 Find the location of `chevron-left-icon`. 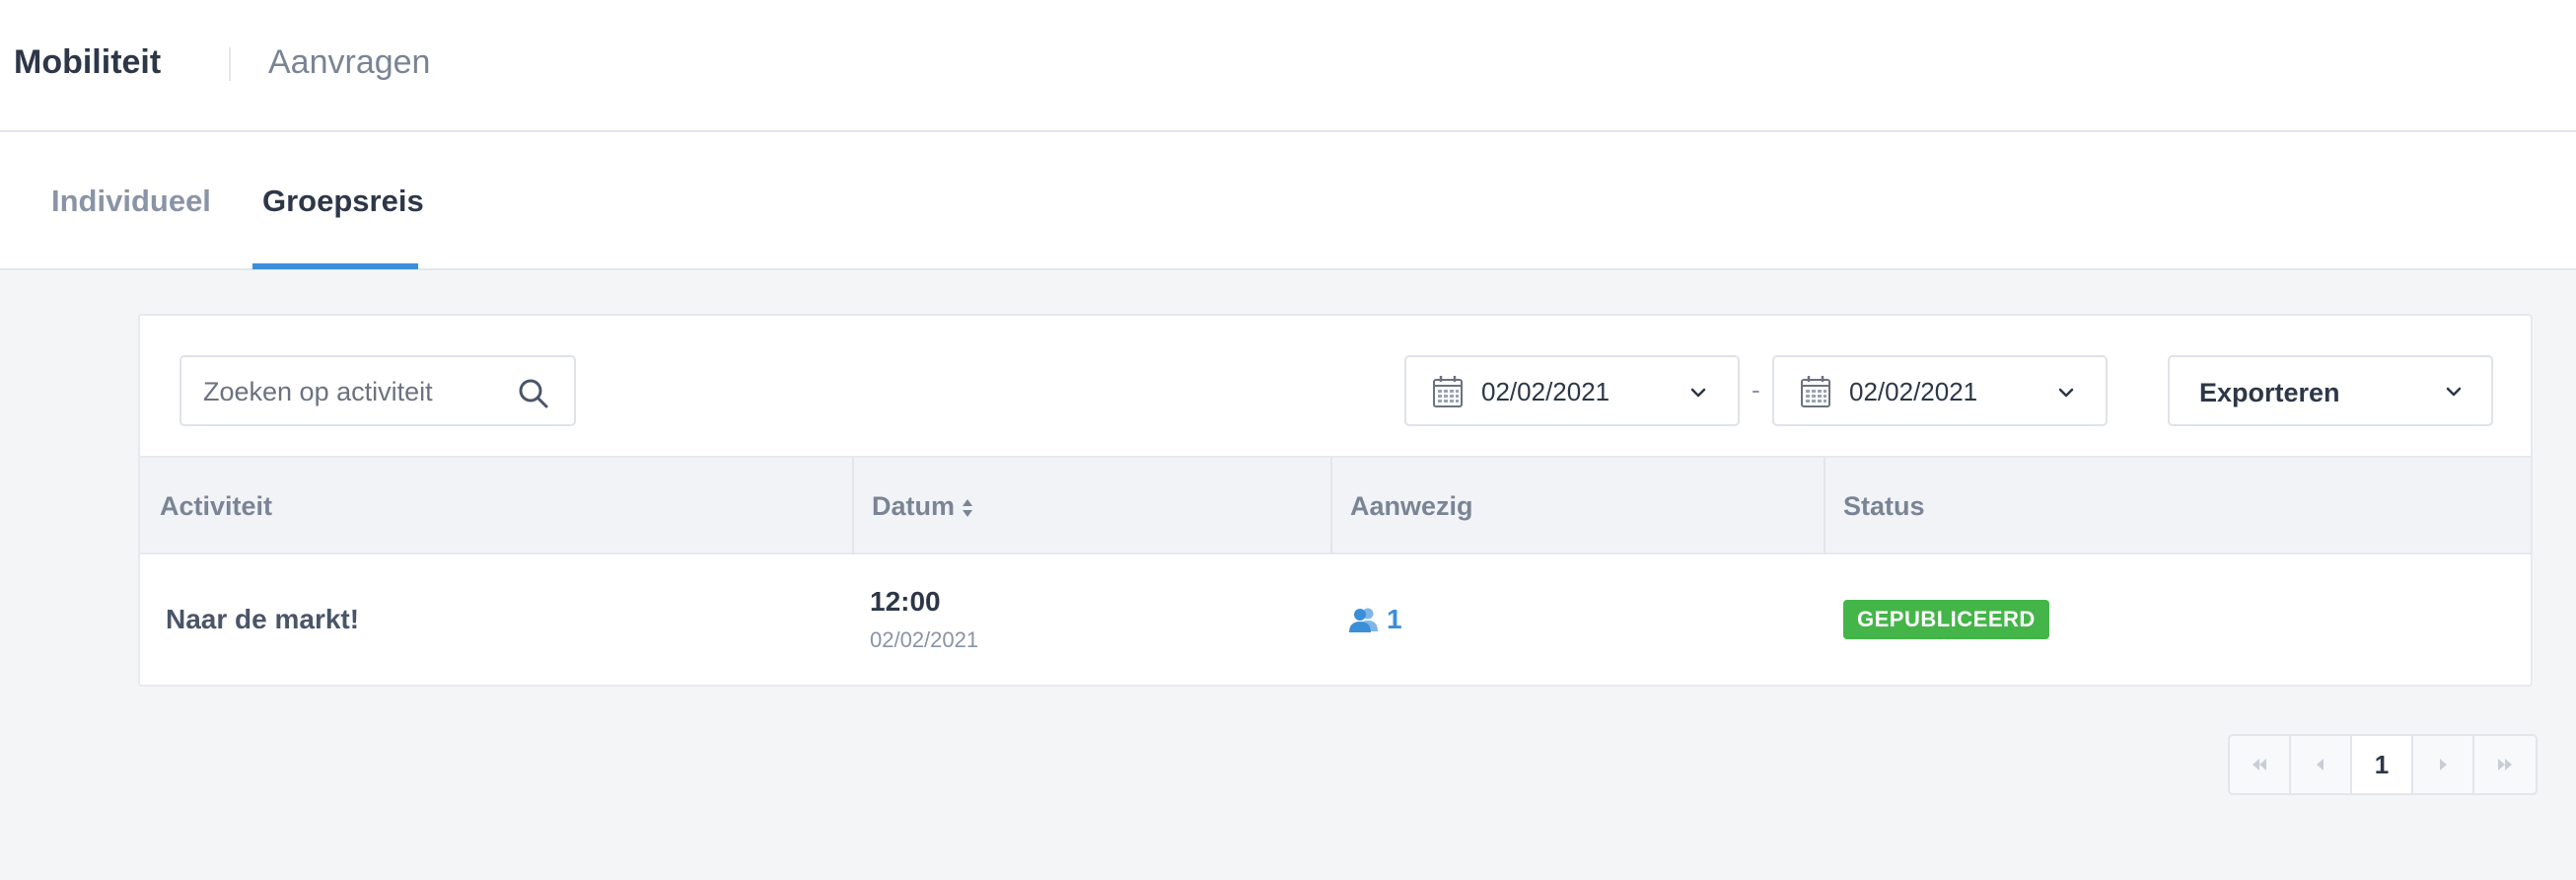

chevron-left-icon is located at coordinates (2320, 764).